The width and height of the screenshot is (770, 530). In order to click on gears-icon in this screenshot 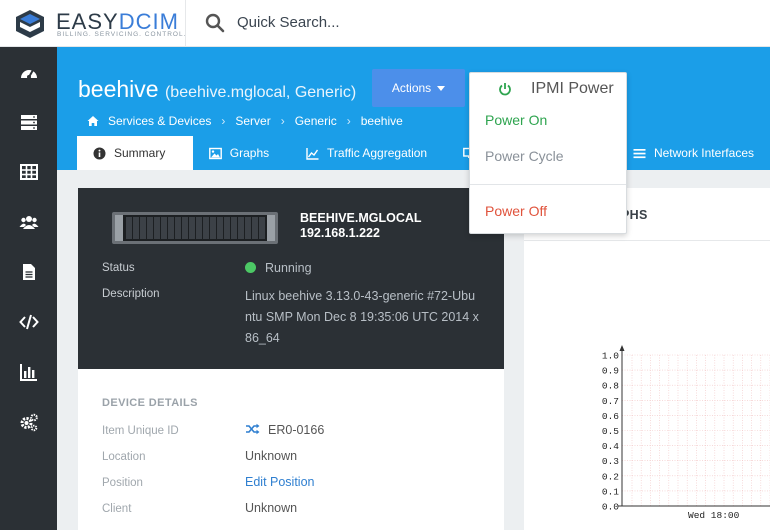, I will do `click(29, 422)`.